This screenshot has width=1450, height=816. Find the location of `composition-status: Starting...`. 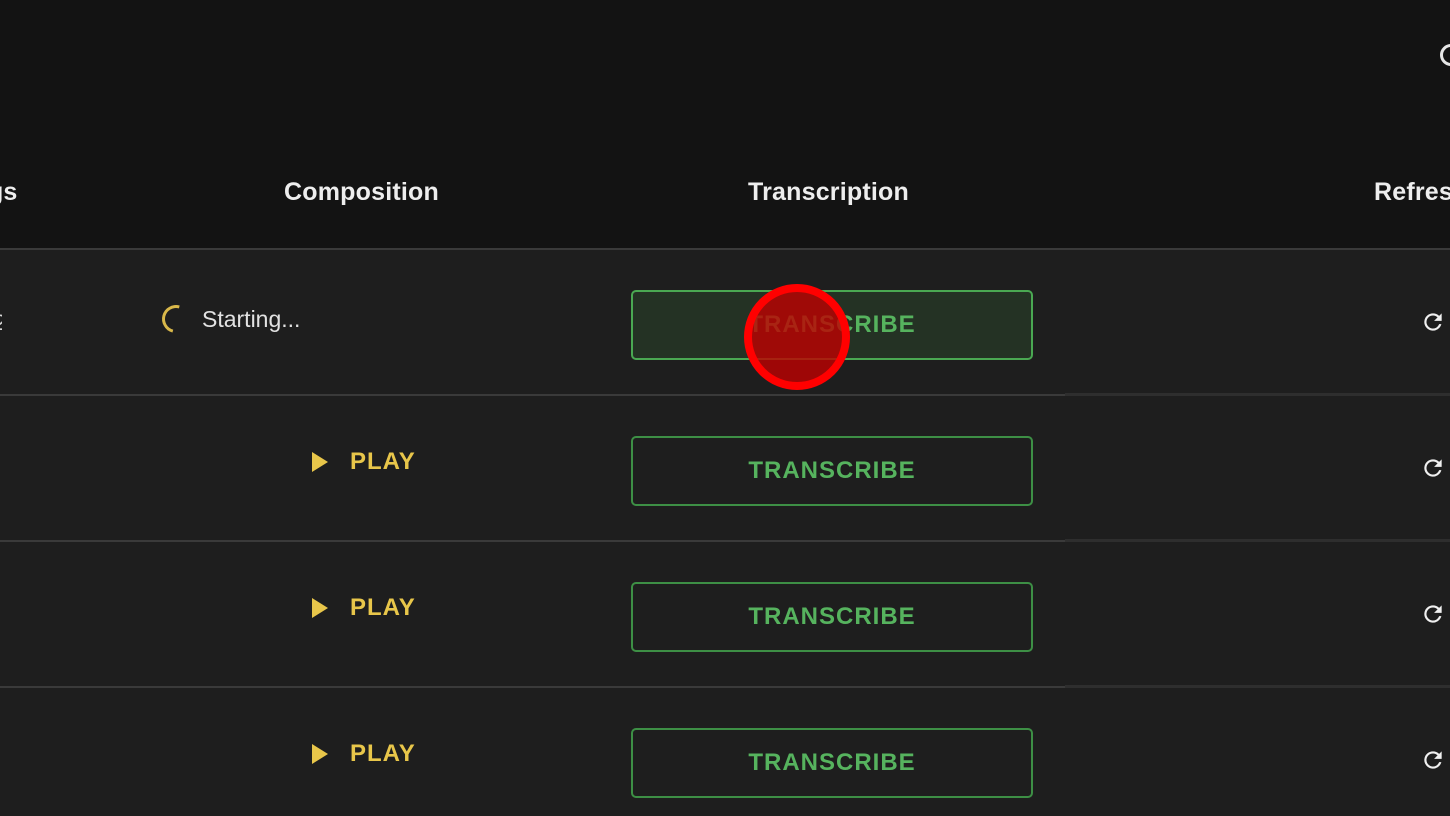

composition-status: Starting... is located at coordinates (228, 319).